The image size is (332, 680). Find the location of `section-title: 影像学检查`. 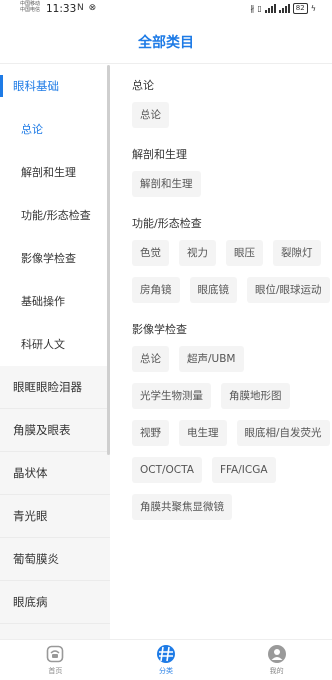

section-title: 影像学检查 is located at coordinates (159, 329).